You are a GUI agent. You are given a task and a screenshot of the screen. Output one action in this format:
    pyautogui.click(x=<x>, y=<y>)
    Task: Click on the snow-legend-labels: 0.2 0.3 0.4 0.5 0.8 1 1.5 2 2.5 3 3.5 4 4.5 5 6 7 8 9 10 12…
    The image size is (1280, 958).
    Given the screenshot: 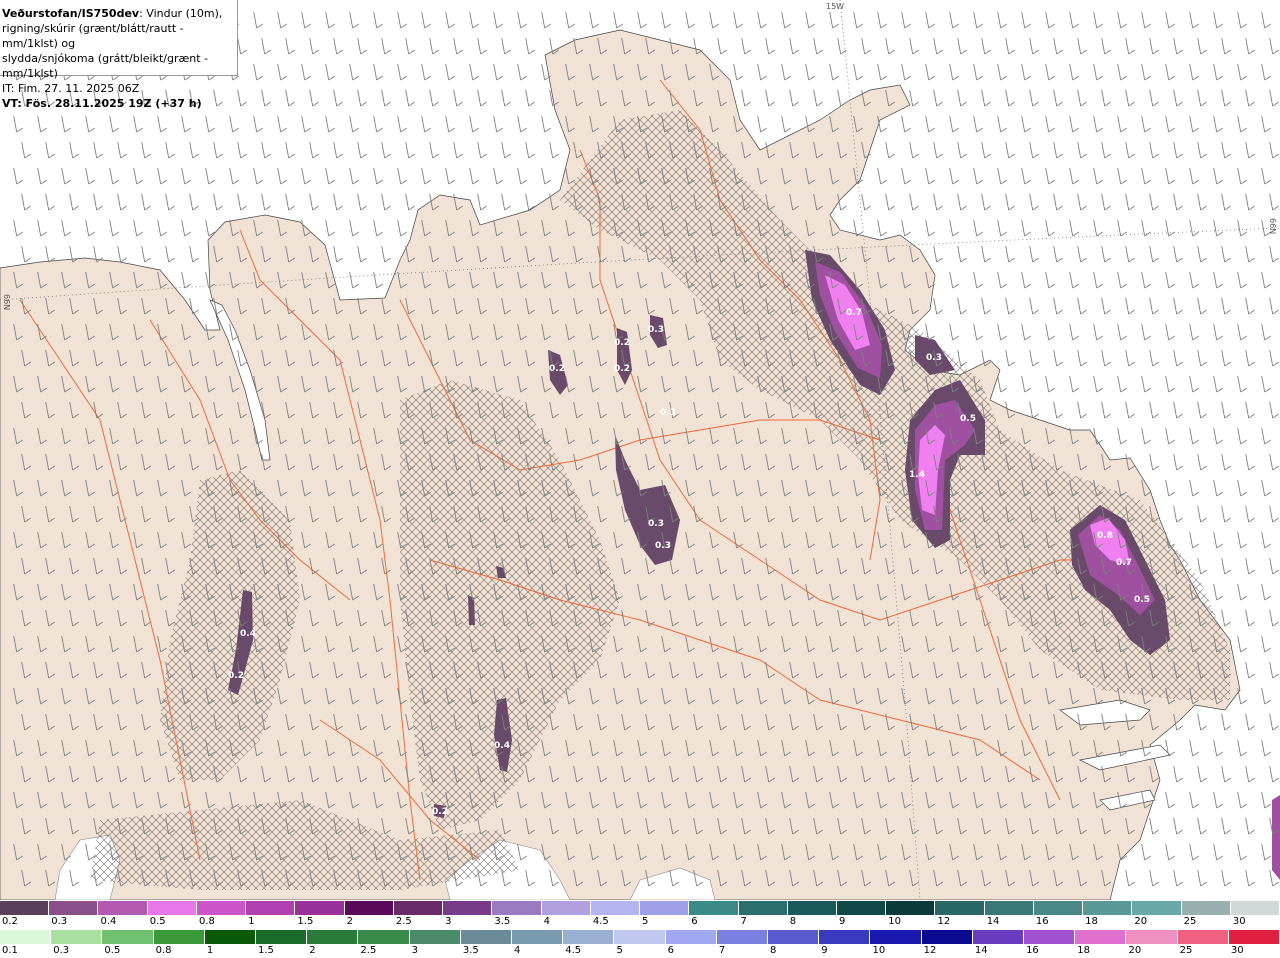 What is the action you would take?
    pyautogui.click(x=640, y=922)
    